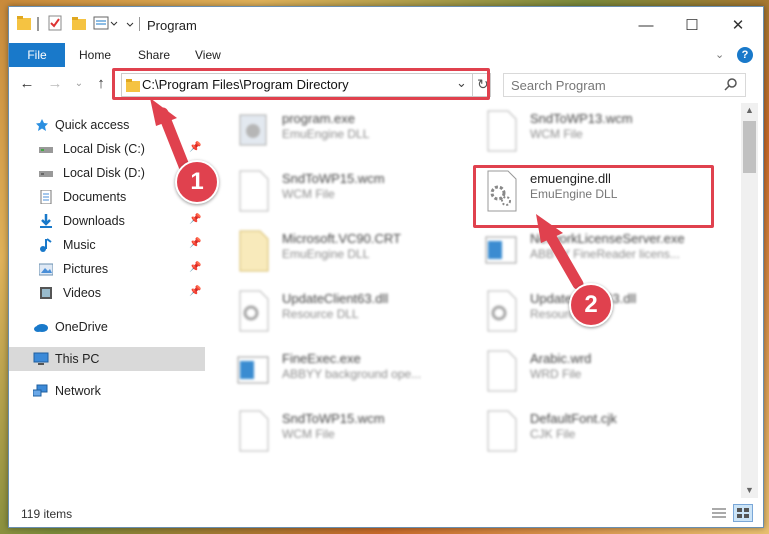  Describe the element at coordinates (591, 305) in the screenshot. I see `step-badge-2: 2` at that location.